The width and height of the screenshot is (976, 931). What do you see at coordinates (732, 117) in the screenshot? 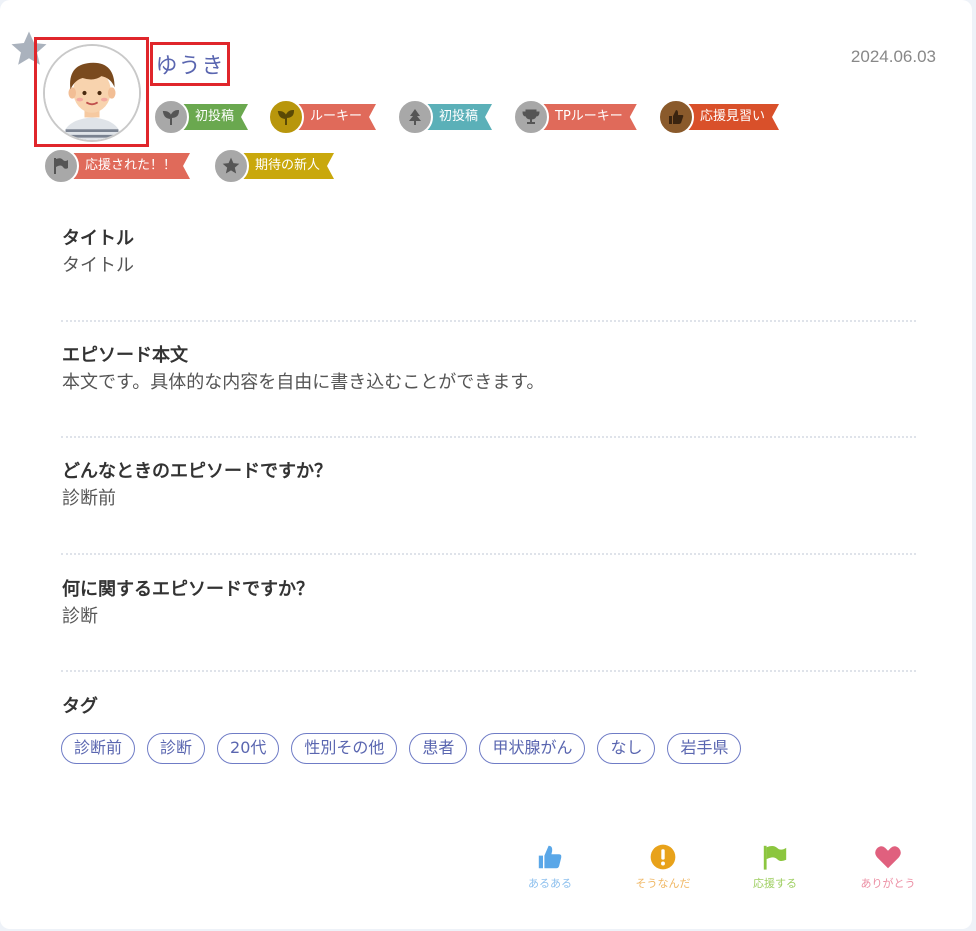
I see `badge-label: 応援見習い` at bounding box center [732, 117].